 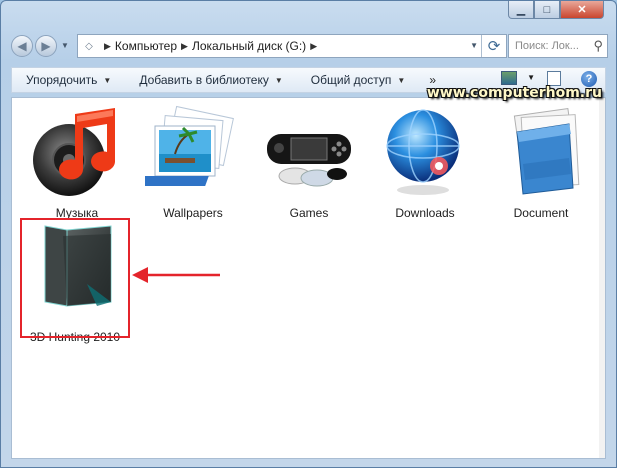 I want to click on share-label: Общий доступ, so click(x=351, y=80).